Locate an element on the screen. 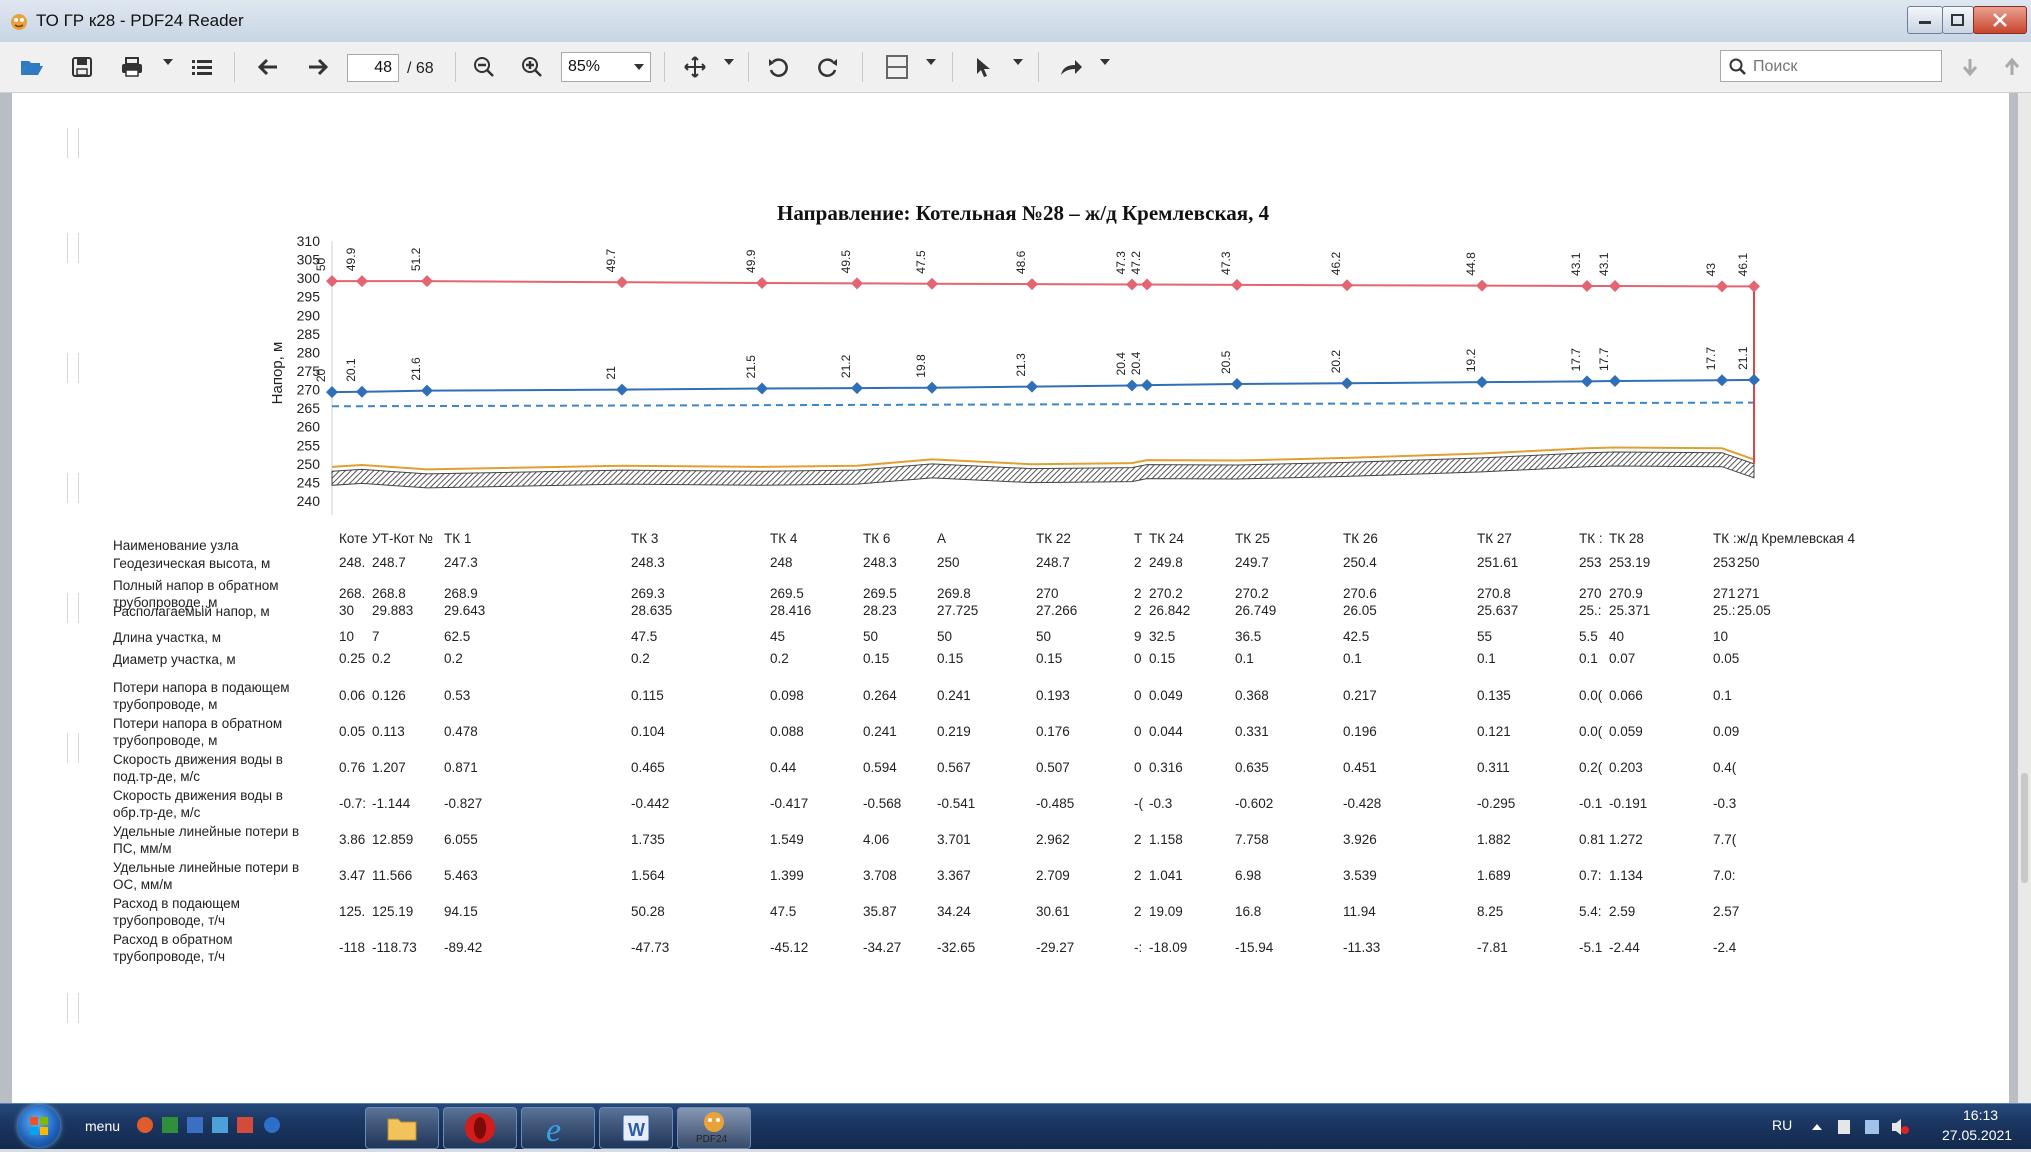 This screenshot has width=2031, height=1152. table-cell: 0.44 is located at coordinates (783, 767).